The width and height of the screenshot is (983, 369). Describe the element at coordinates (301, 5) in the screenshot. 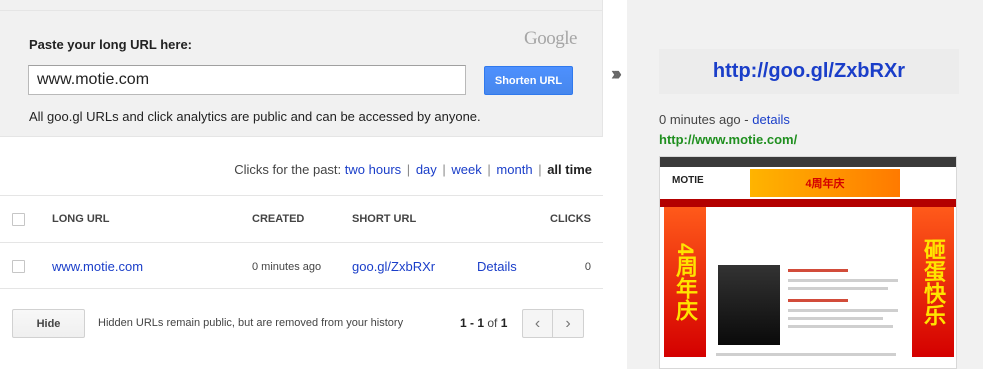

I see `top-strip` at that location.